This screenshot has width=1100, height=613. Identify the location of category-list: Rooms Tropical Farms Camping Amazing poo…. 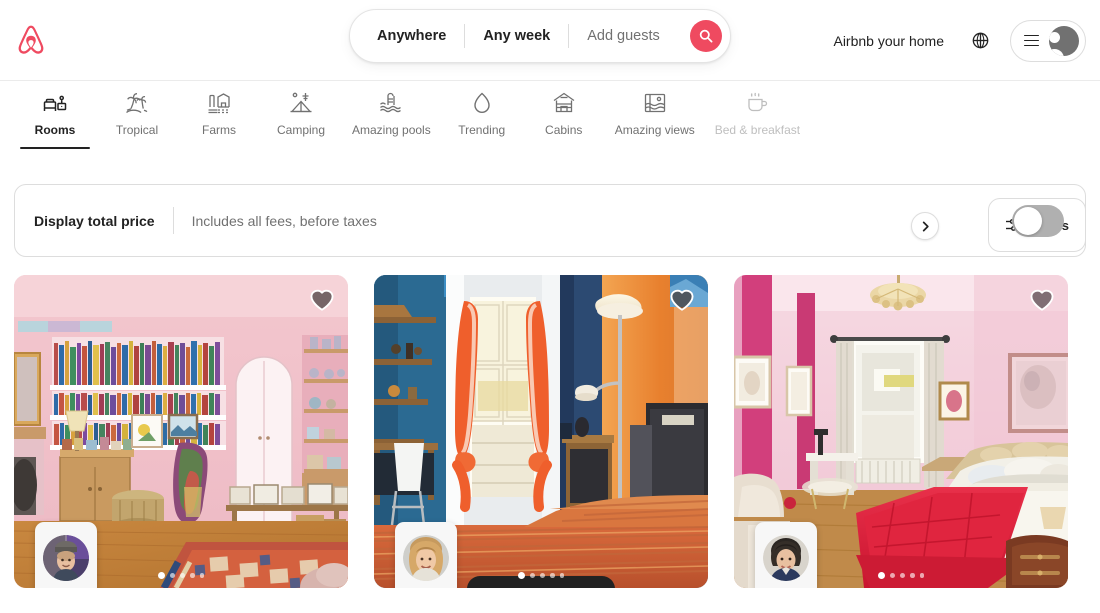
(550, 115).